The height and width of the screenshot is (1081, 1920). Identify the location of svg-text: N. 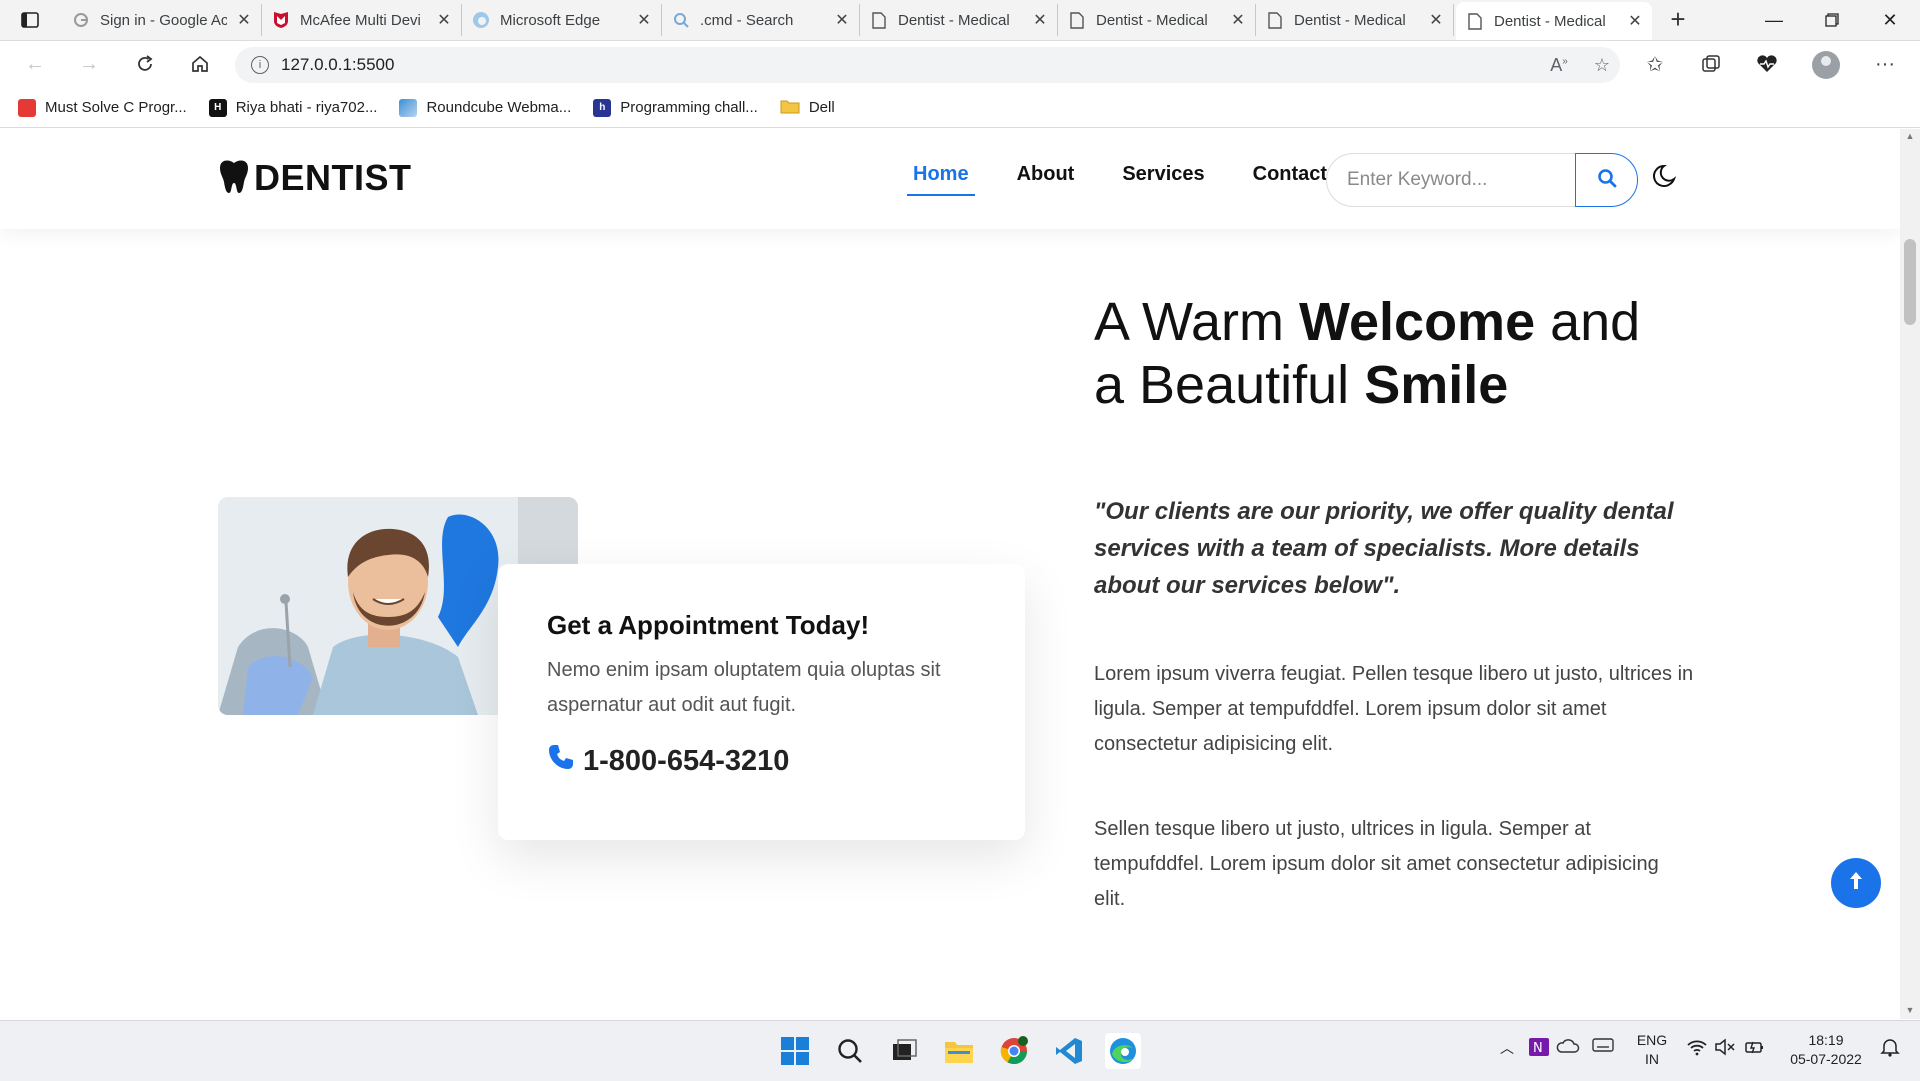
(1538, 1048).